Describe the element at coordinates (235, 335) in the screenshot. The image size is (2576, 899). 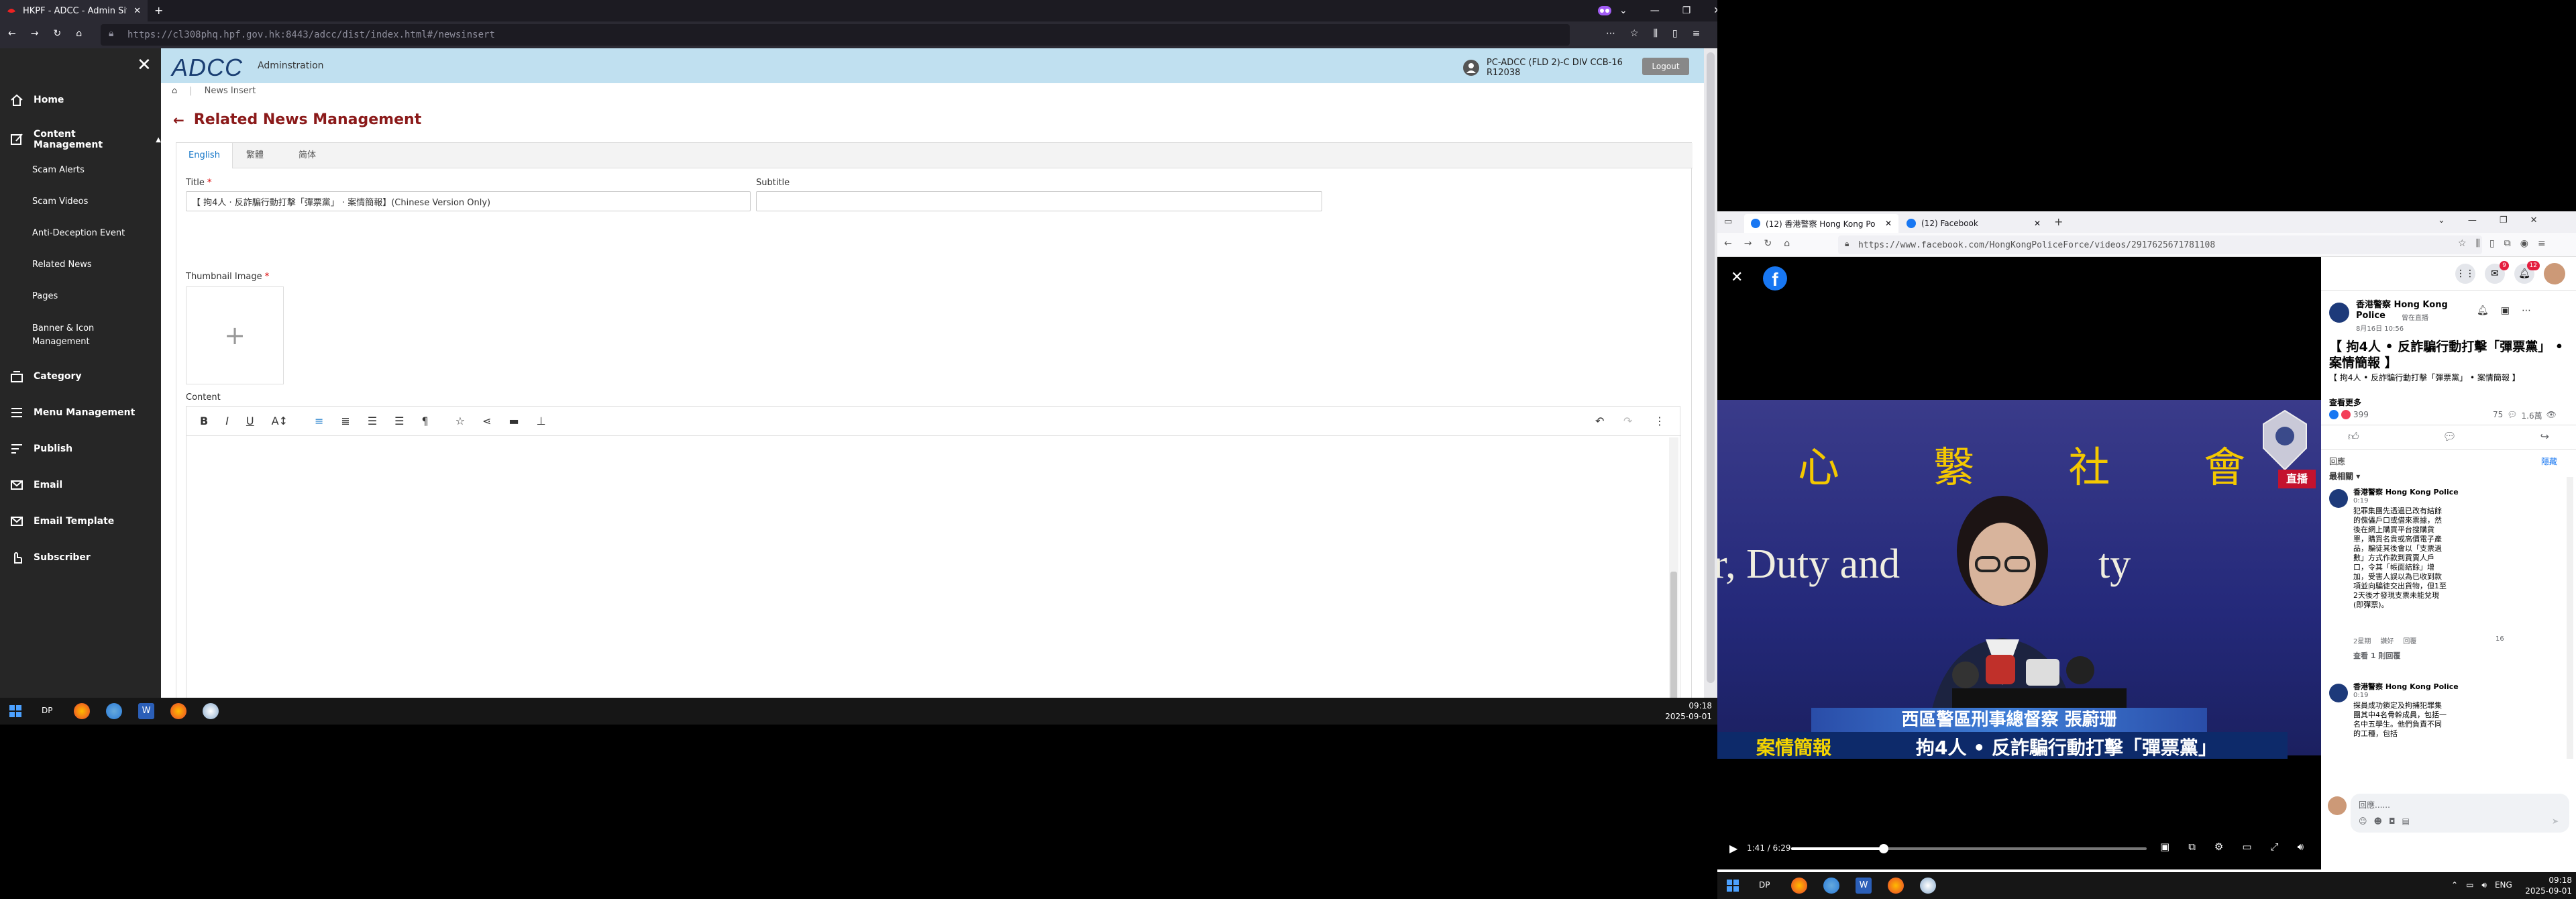
I see `thumbnail-upload: +` at that location.